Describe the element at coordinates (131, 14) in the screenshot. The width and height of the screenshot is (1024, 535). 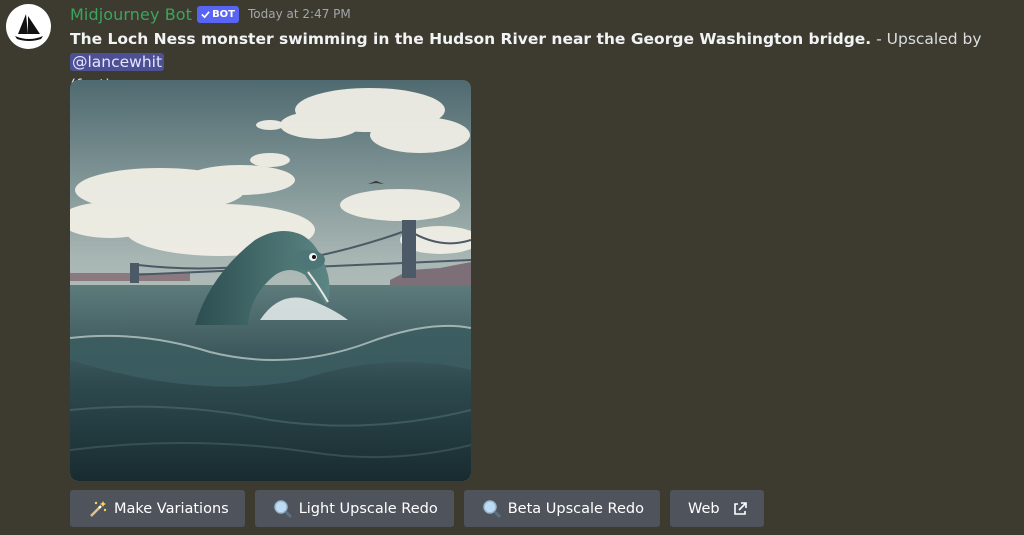
I see `author-name: Midjourney Bot` at that location.